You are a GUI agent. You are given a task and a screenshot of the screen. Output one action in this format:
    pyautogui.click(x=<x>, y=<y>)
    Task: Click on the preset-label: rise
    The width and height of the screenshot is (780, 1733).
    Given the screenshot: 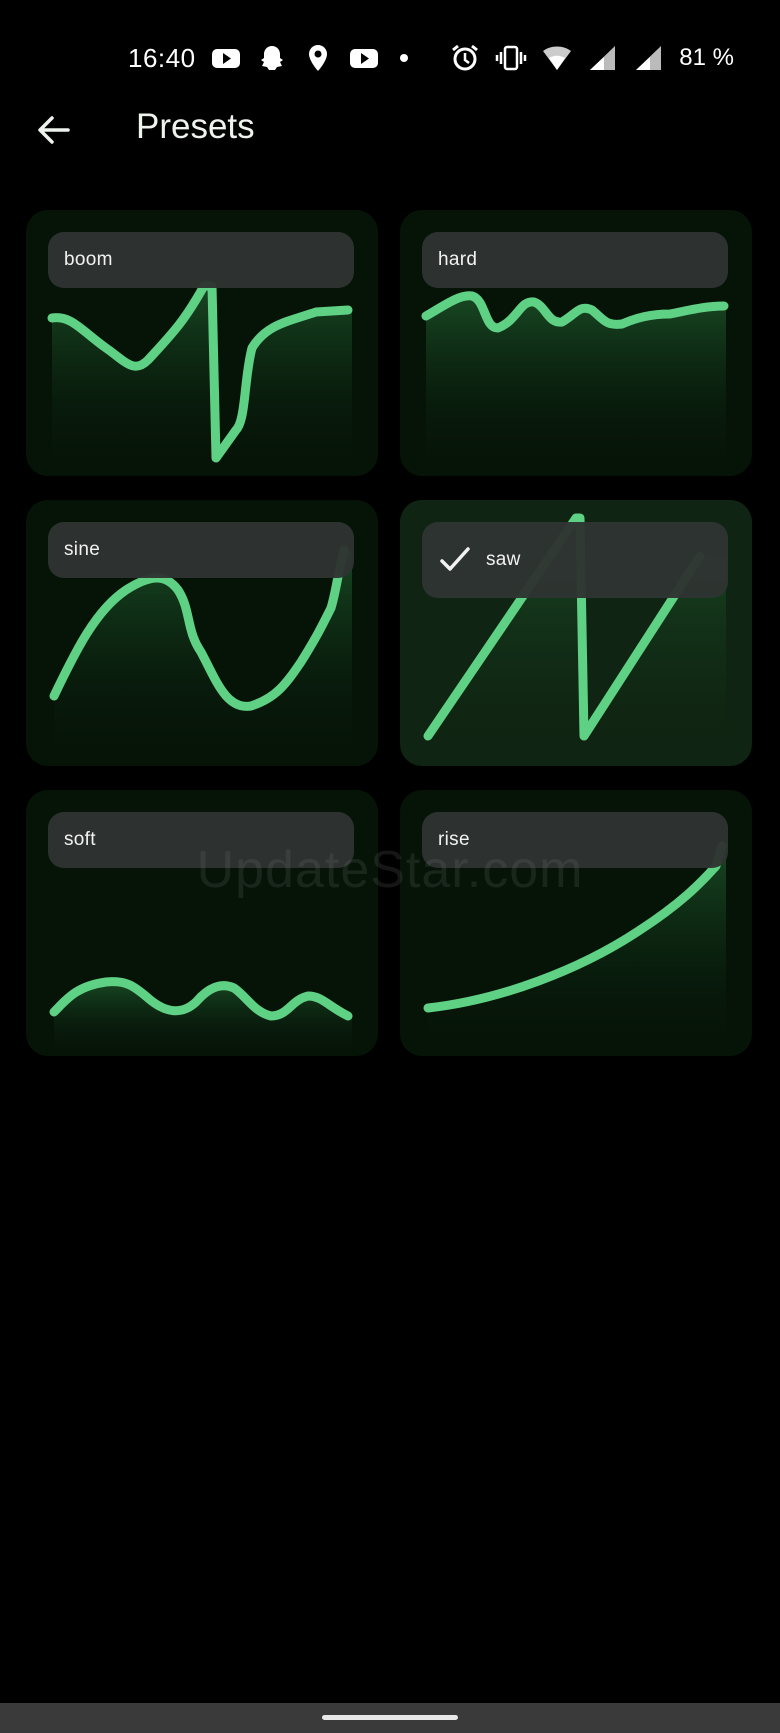 What is the action you would take?
    pyautogui.click(x=454, y=839)
    